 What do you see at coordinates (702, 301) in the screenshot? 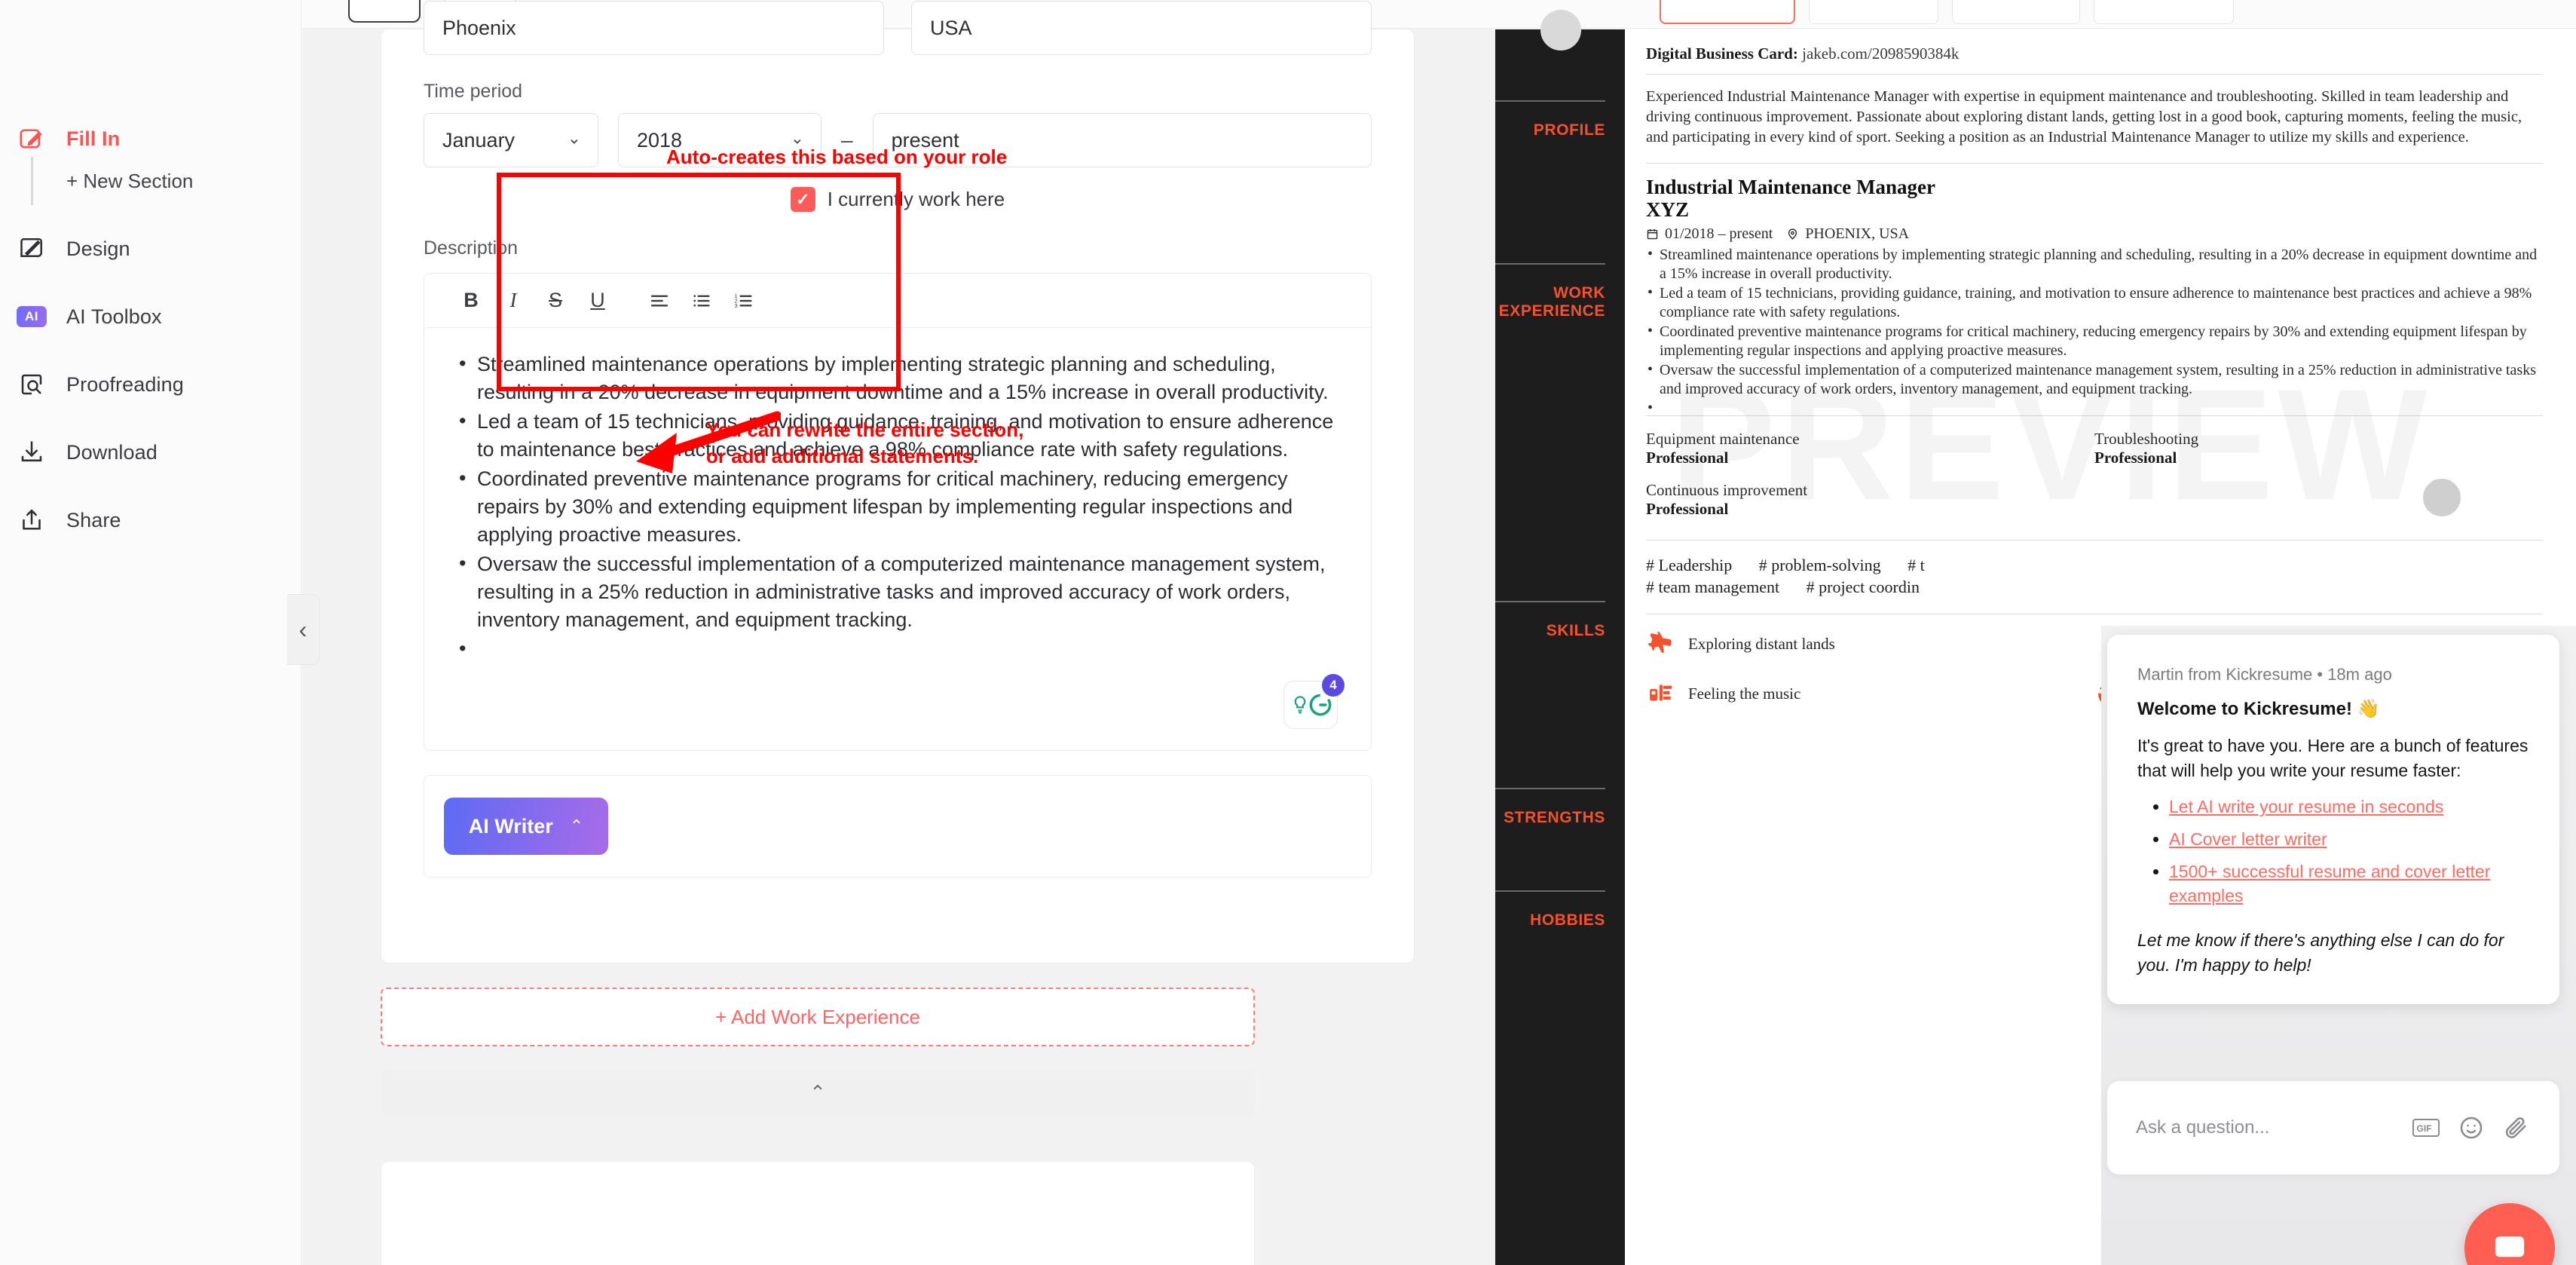
I see `bulleted-list-icon` at bounding box center [702, 301].